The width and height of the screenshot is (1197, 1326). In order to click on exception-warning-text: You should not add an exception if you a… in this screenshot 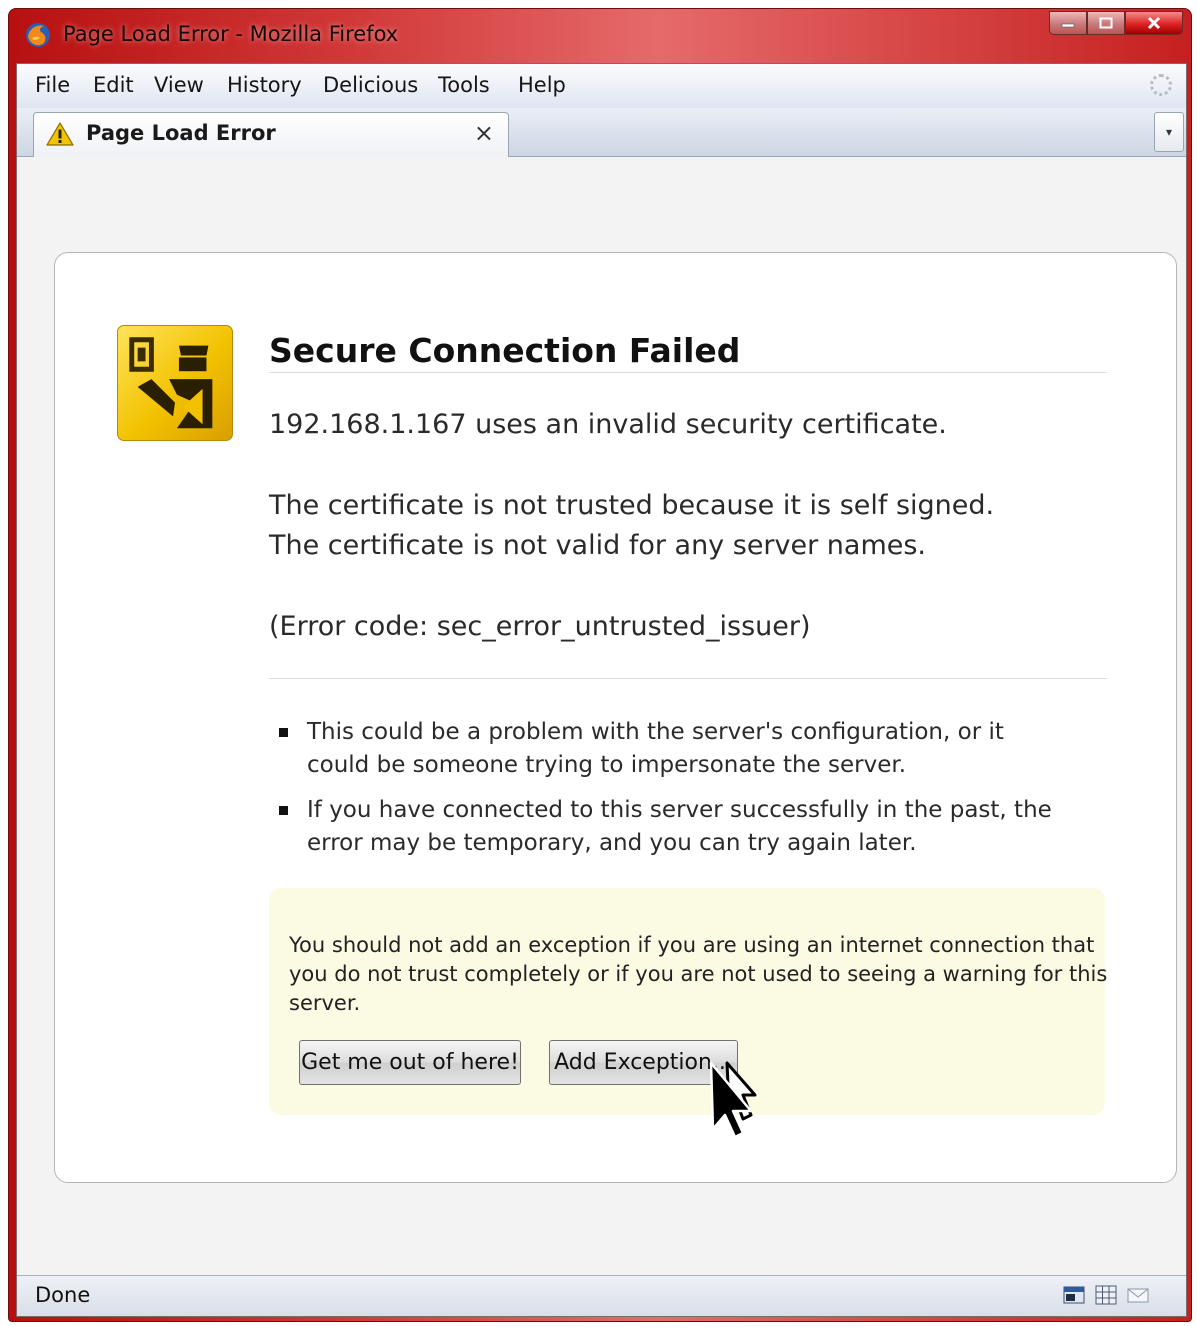, I will do `click(698, 974)`.